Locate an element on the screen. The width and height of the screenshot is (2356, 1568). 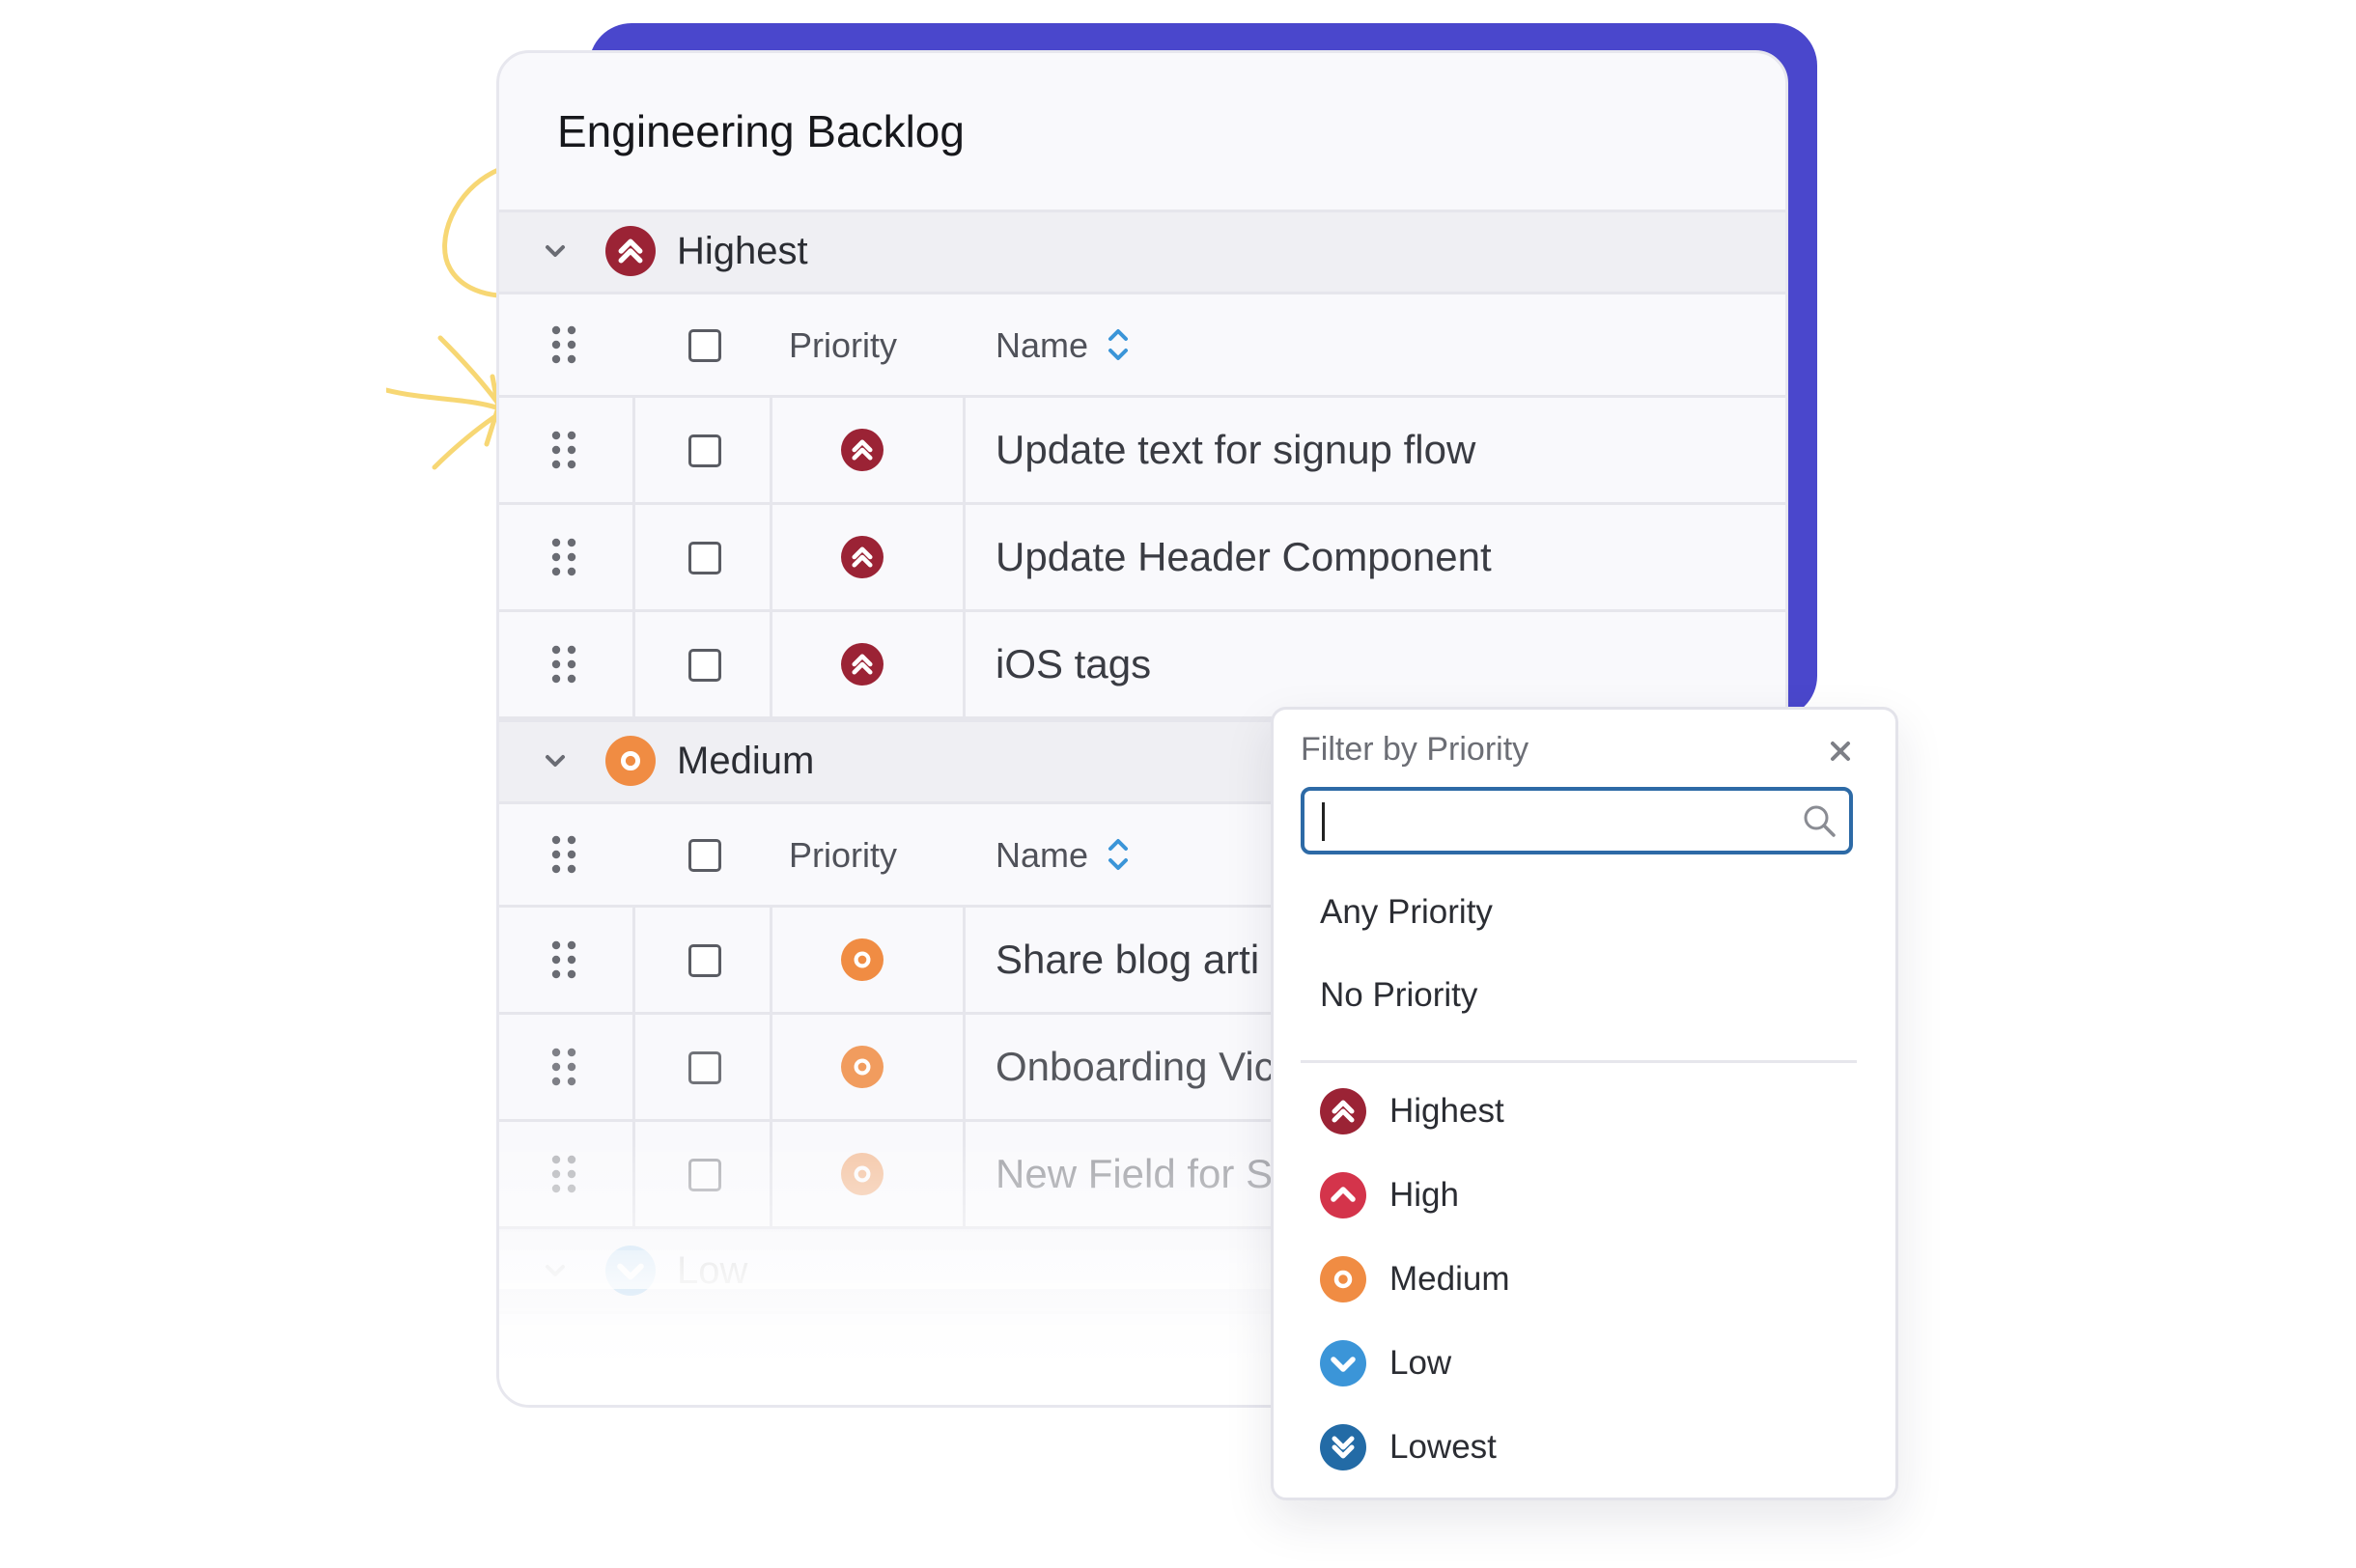
lowest-priority-icon is located at coordinates (1343, 1447).